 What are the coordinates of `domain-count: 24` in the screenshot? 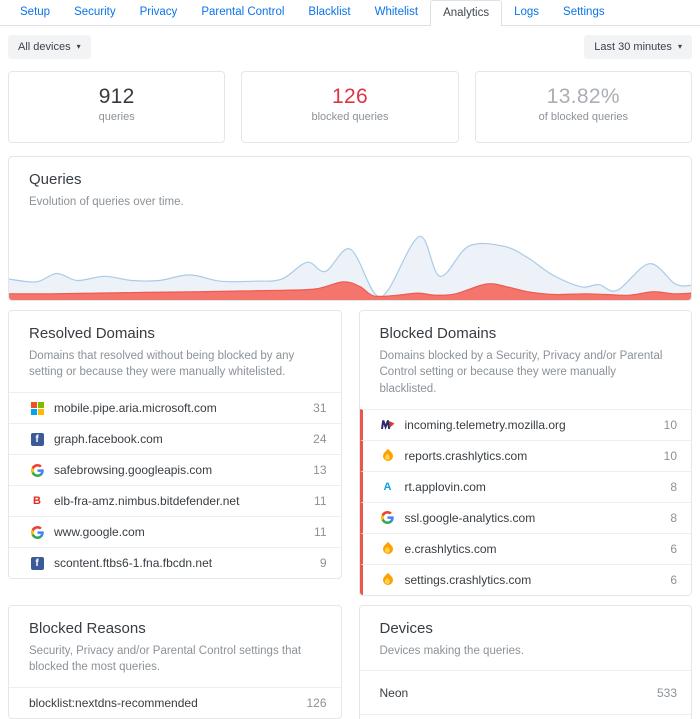 It's located at (320, 439).